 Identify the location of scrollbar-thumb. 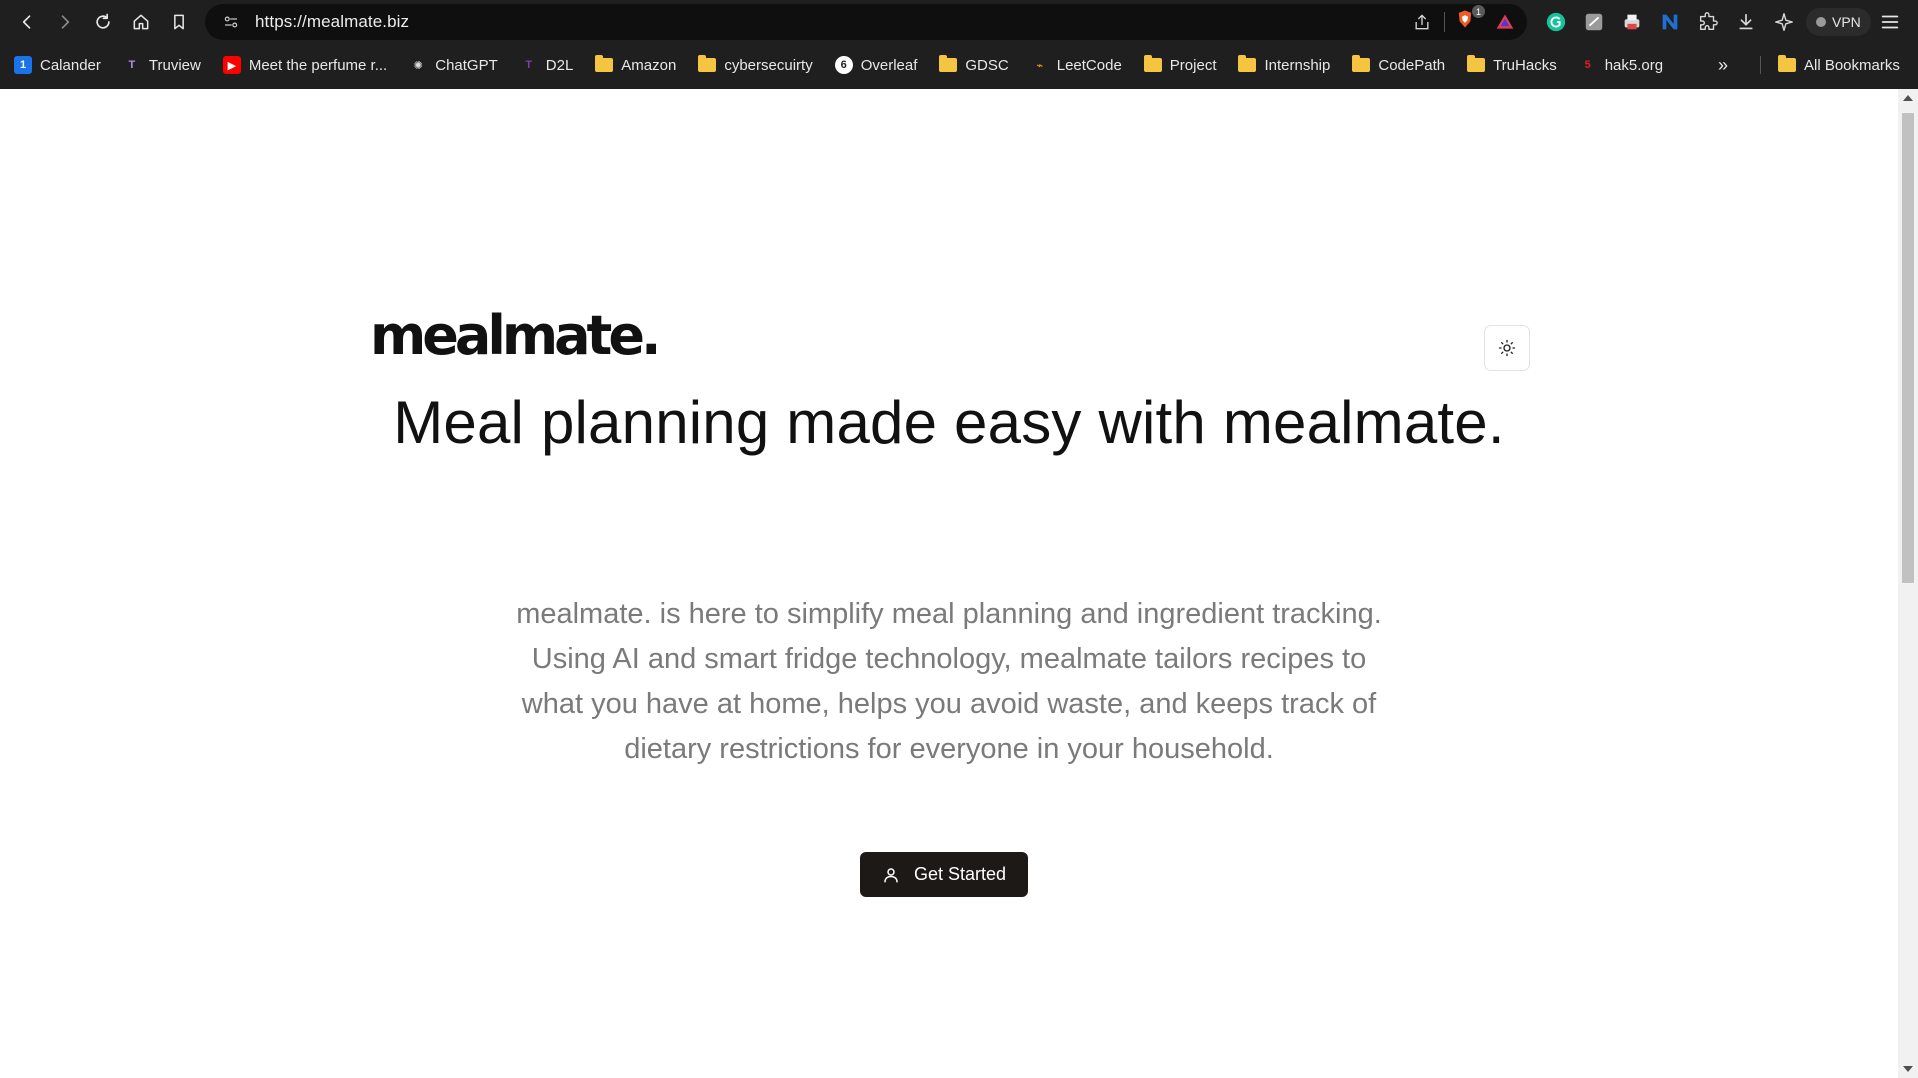
(1908, 348).